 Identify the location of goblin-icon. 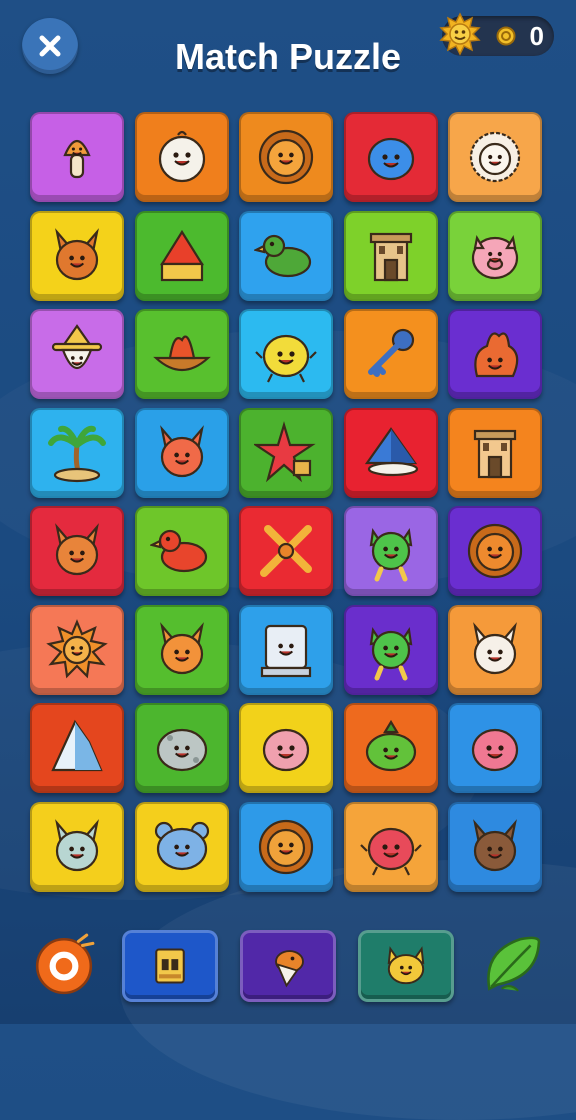
(391, 650).